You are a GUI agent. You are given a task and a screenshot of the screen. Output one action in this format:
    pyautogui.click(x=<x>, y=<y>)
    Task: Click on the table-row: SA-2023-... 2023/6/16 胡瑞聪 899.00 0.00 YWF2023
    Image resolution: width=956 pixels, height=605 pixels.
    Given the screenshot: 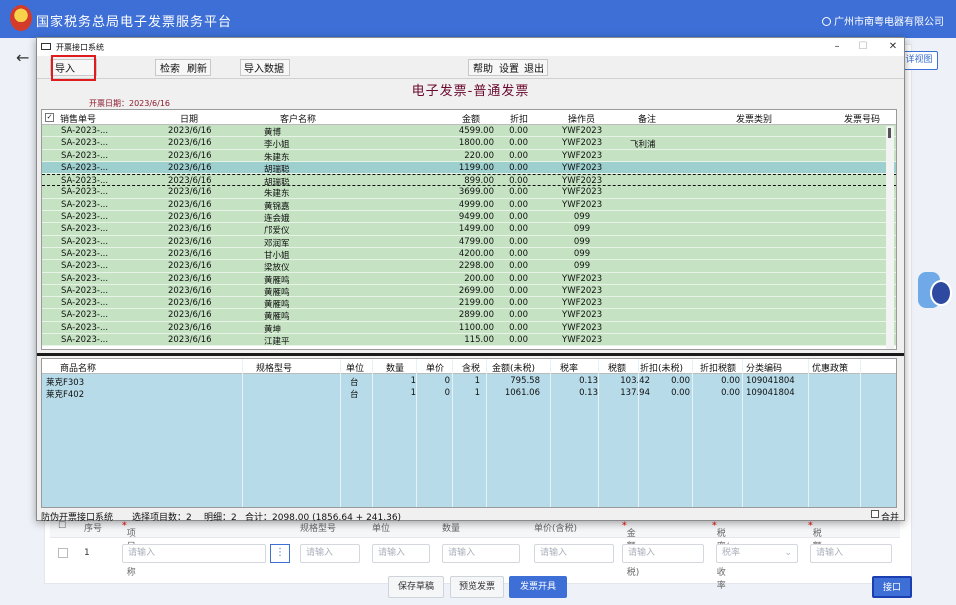 What is the action you would take?
    pyautogui.click(x=469, y=181)
    